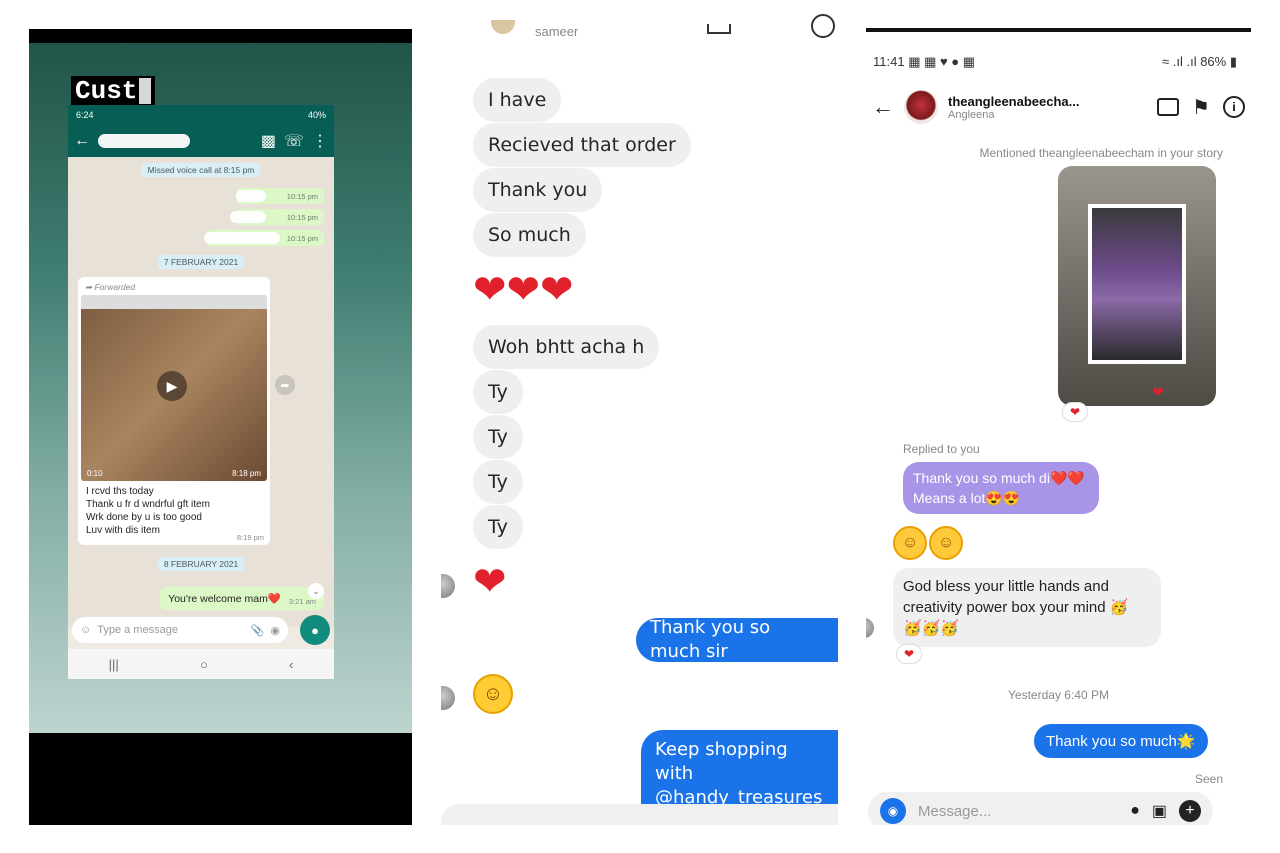  Describe the element at coordinates (924, 61) in the screenshot. I see `status-time: 11:41 ▦ ▦ ♥ ● ▦` at that location.